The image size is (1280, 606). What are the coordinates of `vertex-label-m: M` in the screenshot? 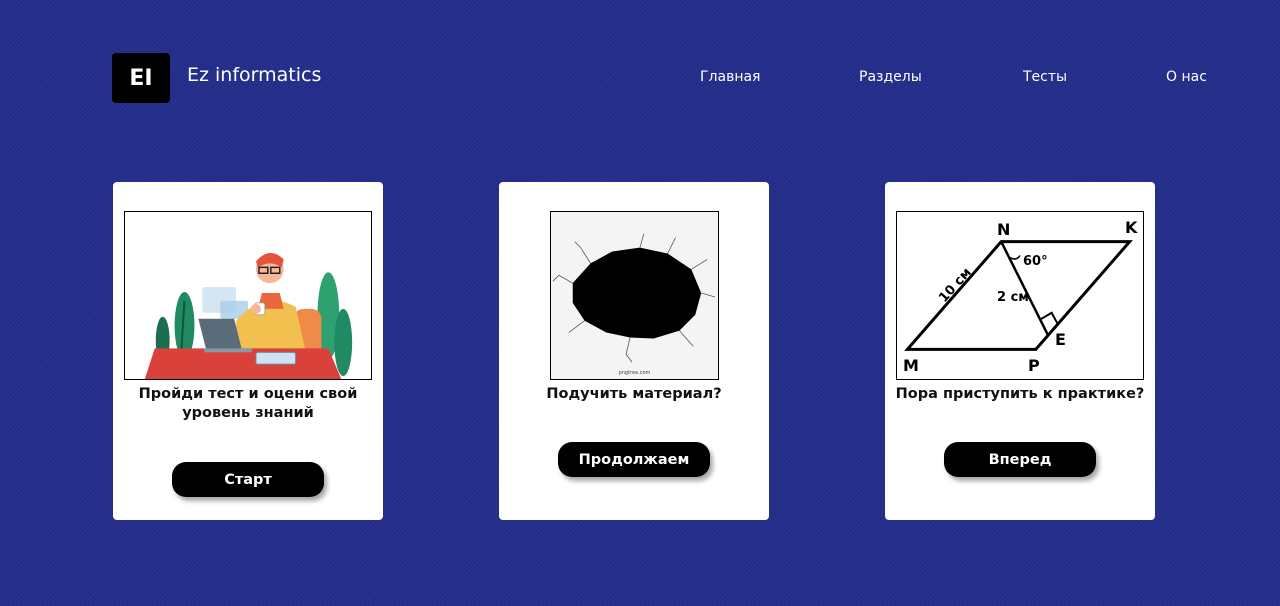 It's located at (911, 365).